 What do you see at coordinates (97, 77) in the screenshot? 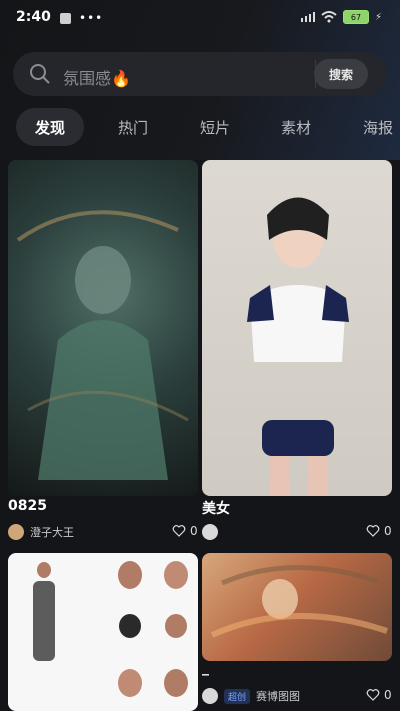
I see `search-input: 氛围感🔥` at bounding box center [97, 77].